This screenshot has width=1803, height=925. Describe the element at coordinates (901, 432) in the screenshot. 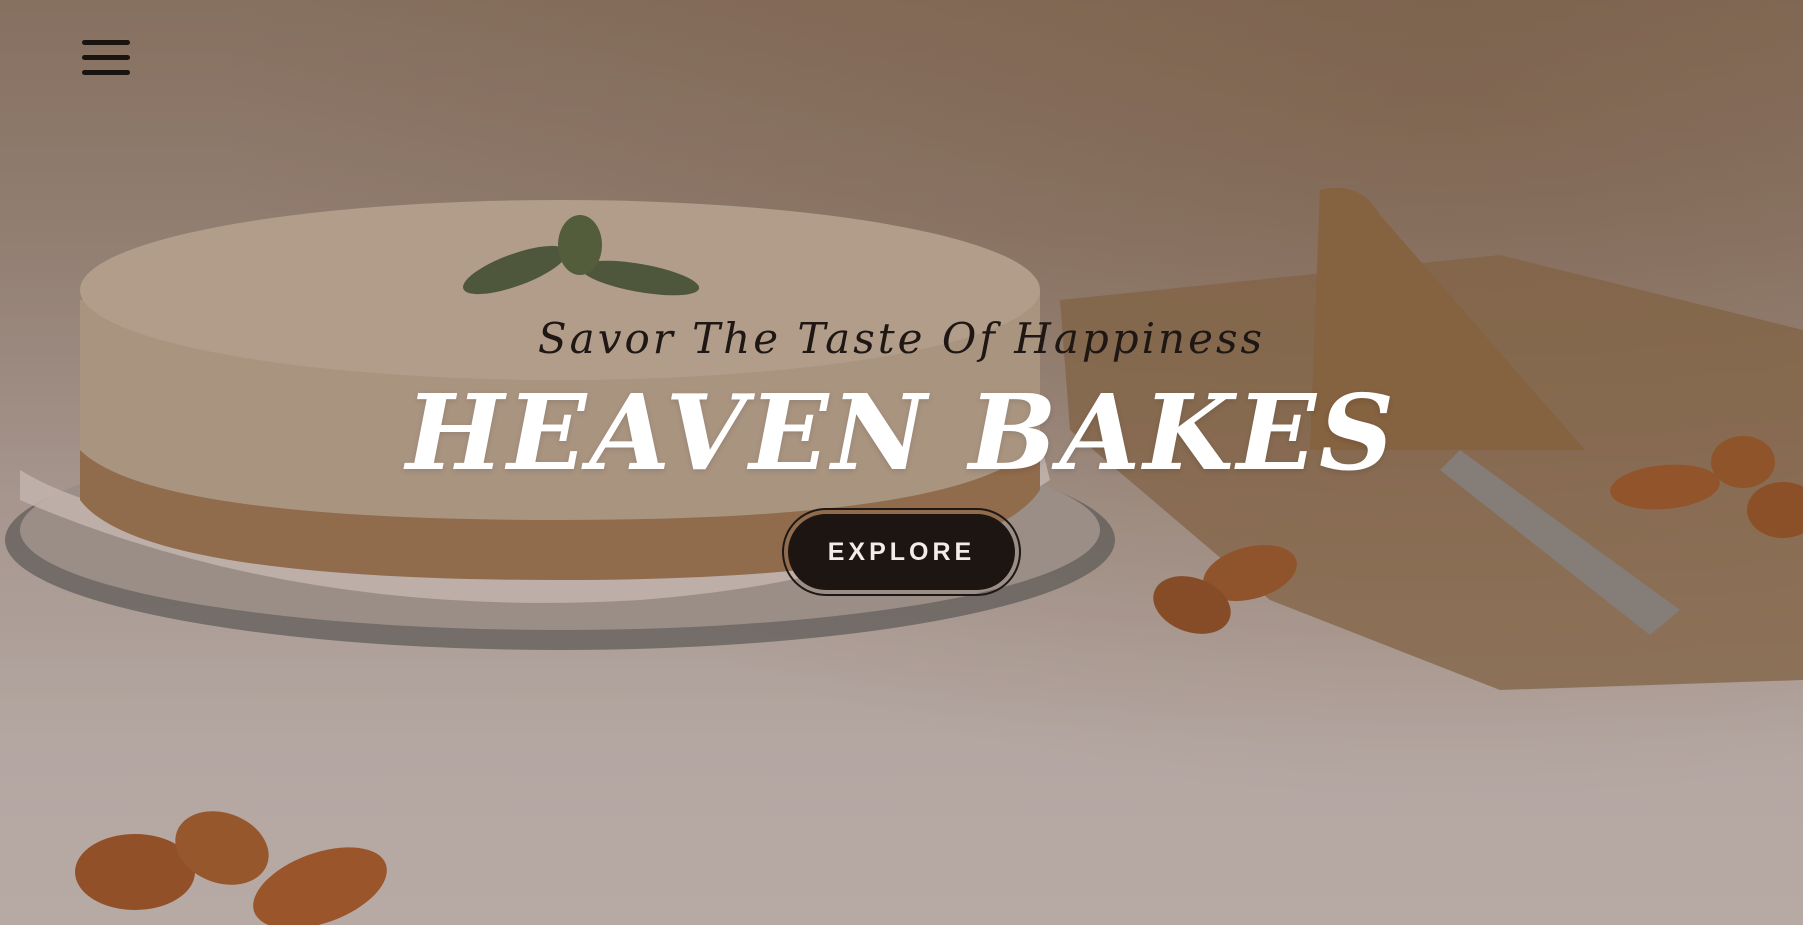

I see `hero-title: HEAVEN BAKES` at that location.